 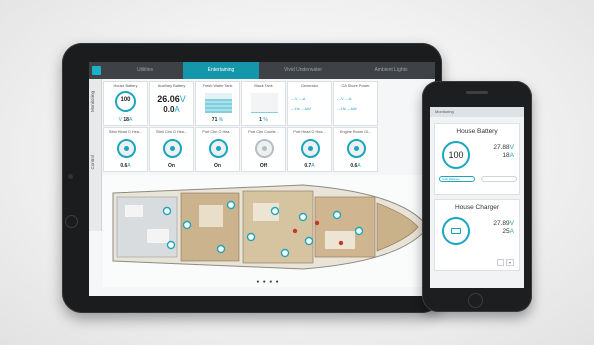 I want to click on tile-title: Generator, so click(x=309, y=86).